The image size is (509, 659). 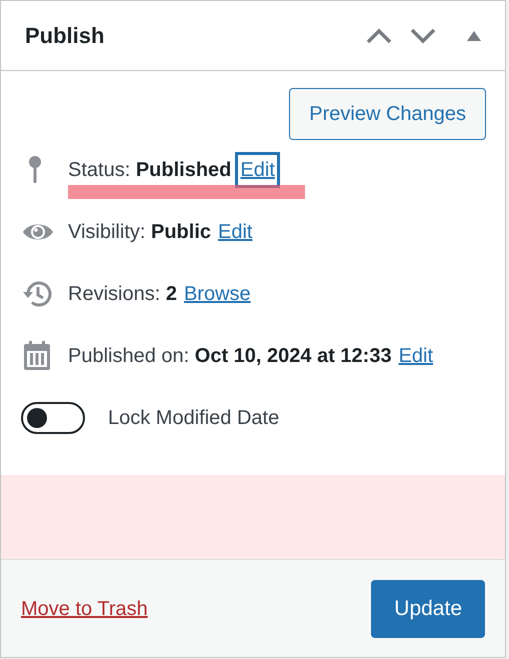 What do you see at coordinates (53, 418) in the screenshot?
I see `toggle-switch` at bounding box center [53, 418].